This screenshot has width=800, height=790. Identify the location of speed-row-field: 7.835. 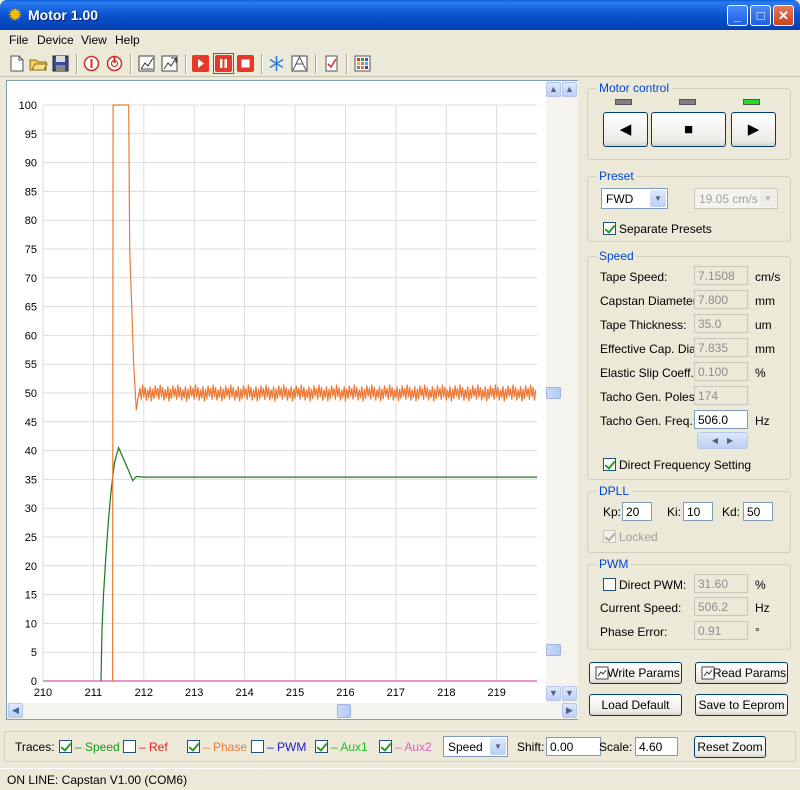
(721, 347).